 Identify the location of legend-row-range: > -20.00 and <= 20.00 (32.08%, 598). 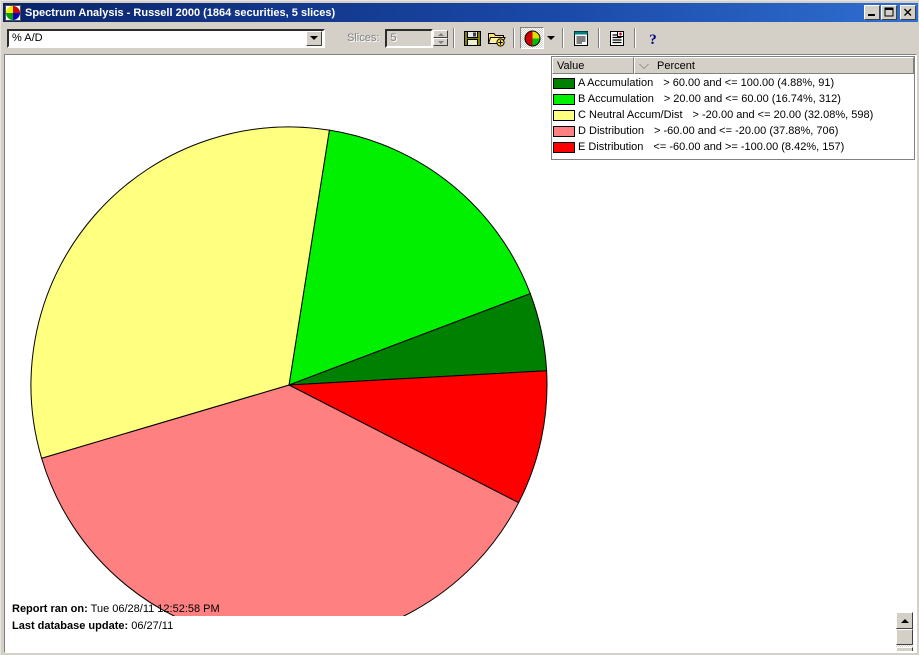
(783, 115).